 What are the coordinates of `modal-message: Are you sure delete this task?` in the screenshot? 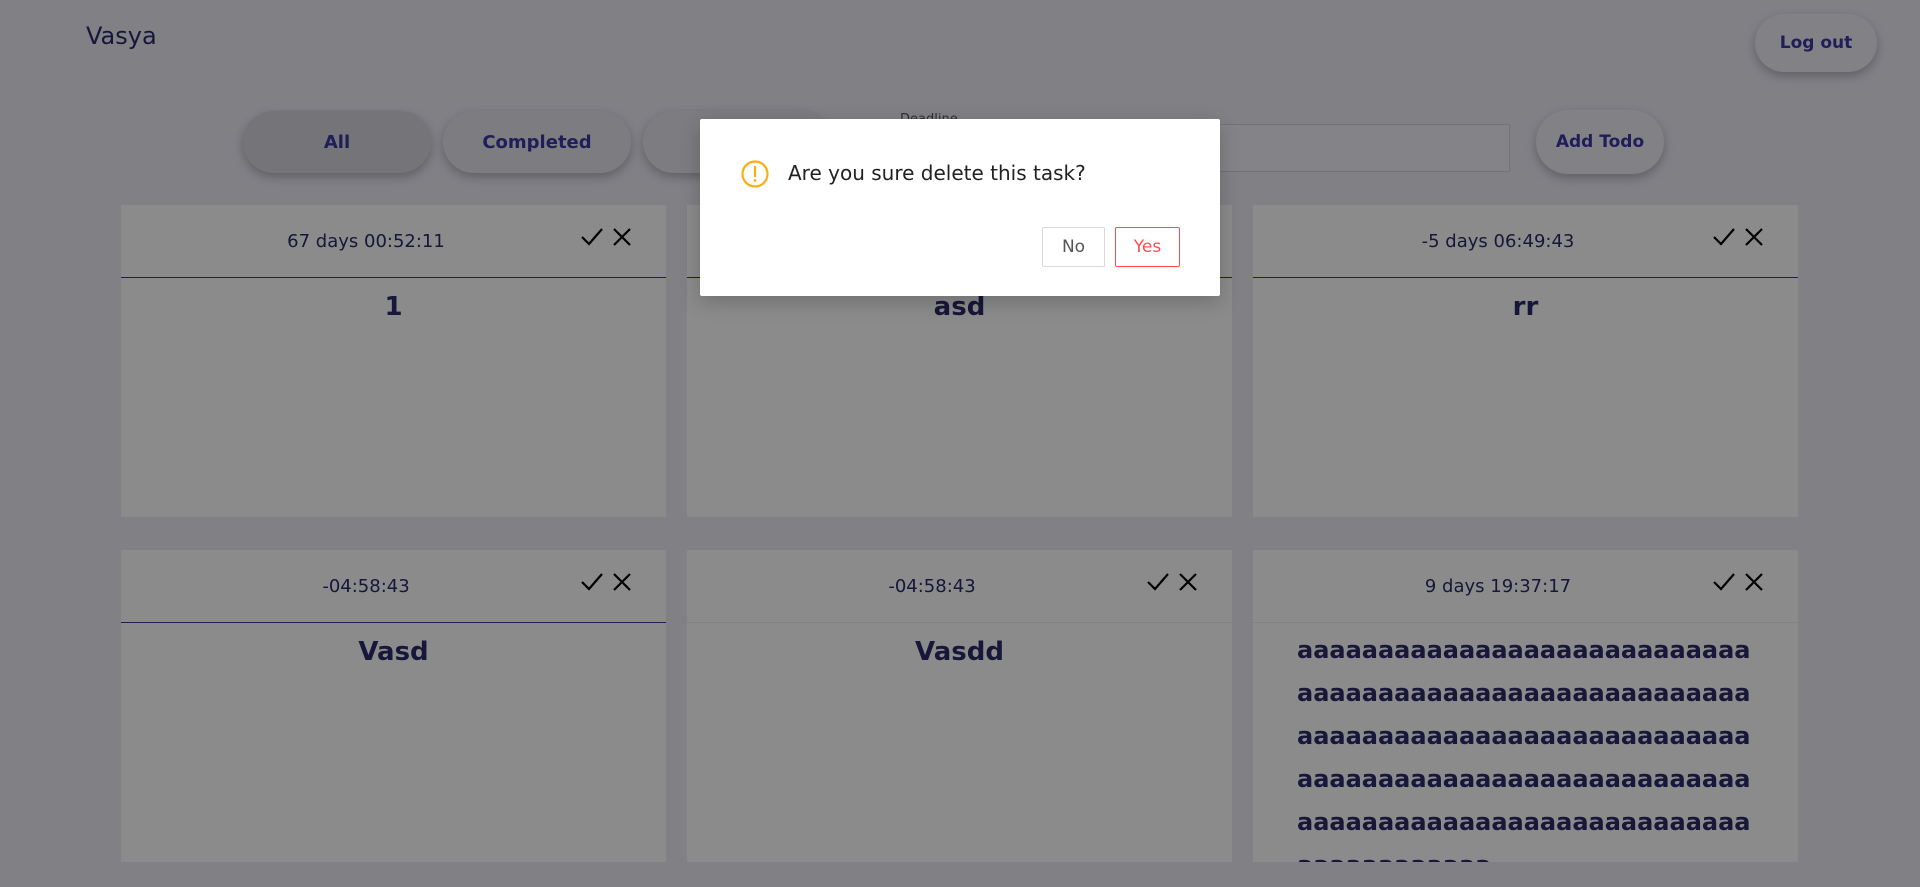 It's located at (937, 173).